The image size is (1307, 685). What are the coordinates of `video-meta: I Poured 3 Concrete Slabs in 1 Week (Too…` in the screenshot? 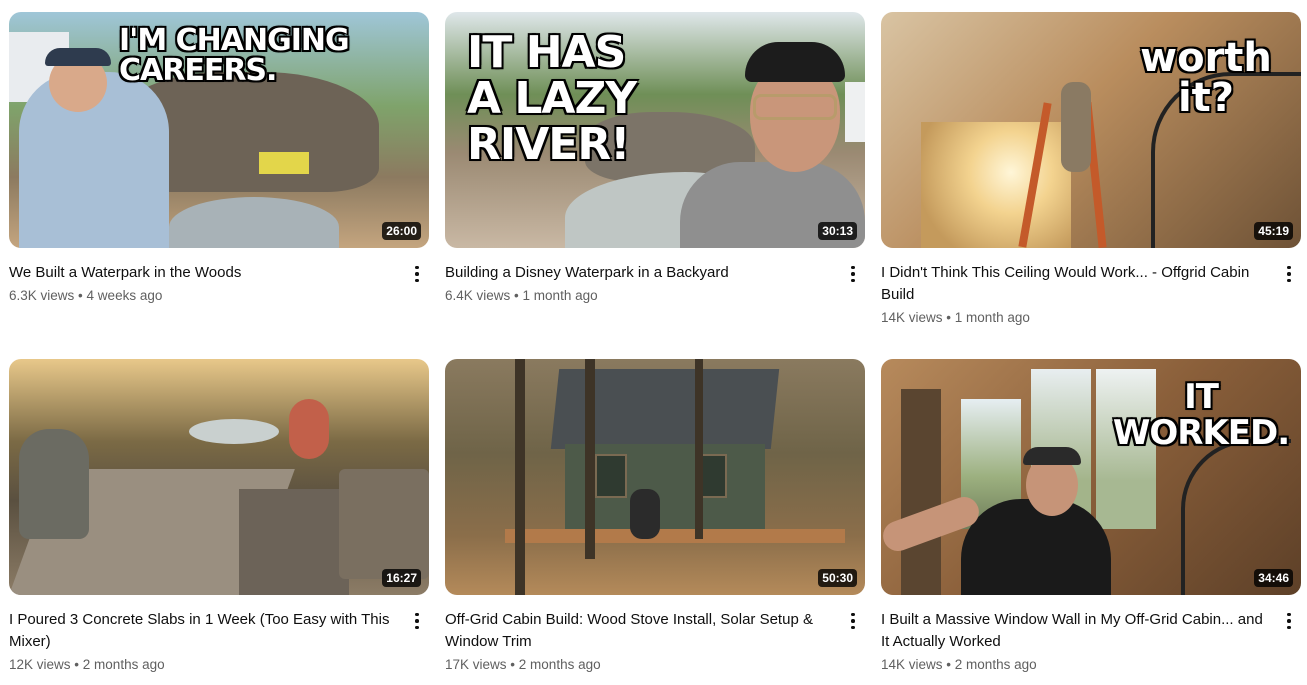 It's located at (219, 642).